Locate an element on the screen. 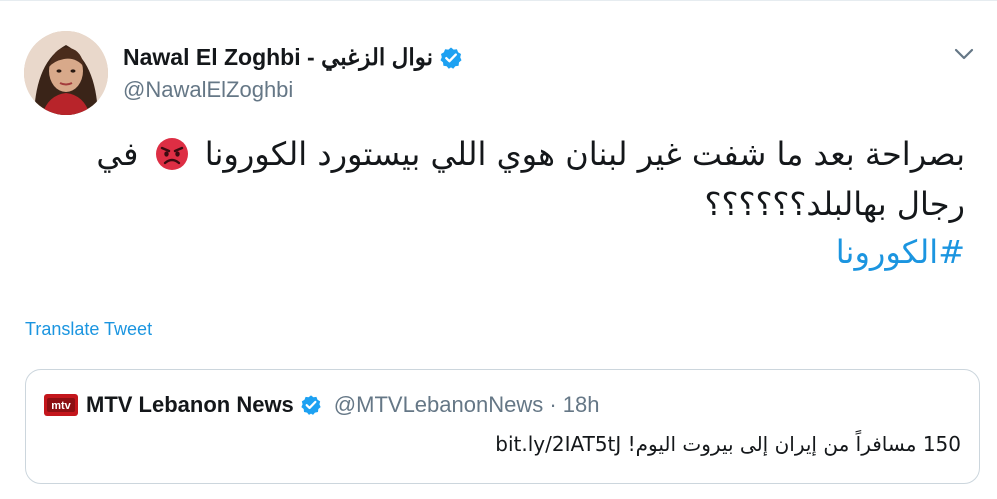  svg-text: mtv is located at coordinates (61, 406).